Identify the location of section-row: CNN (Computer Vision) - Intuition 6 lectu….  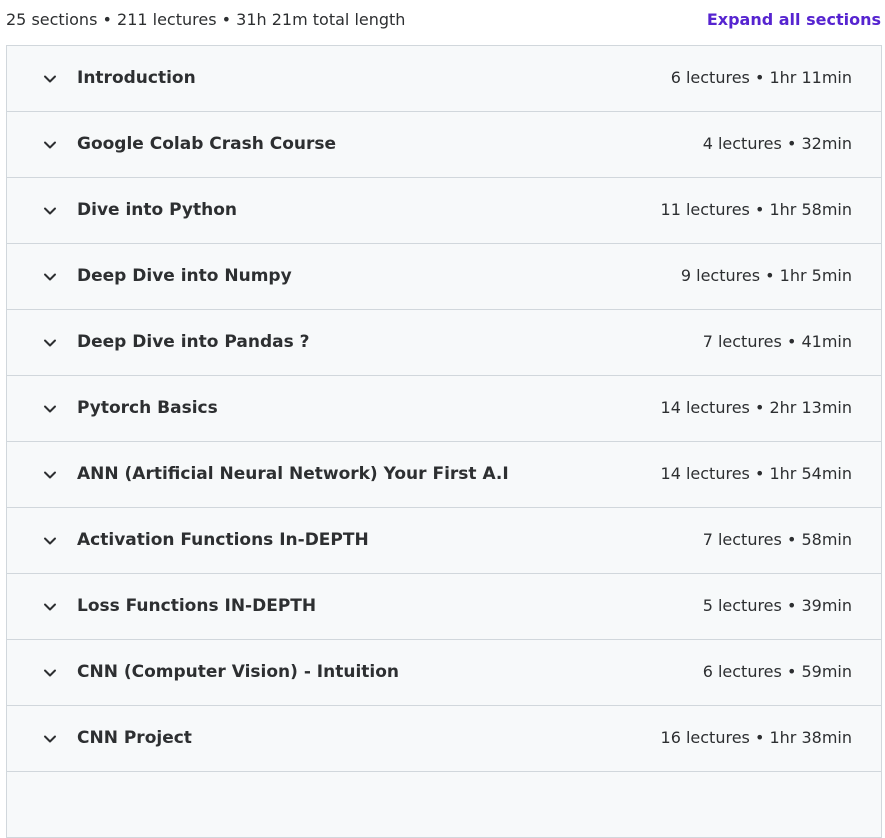
(444, 673).